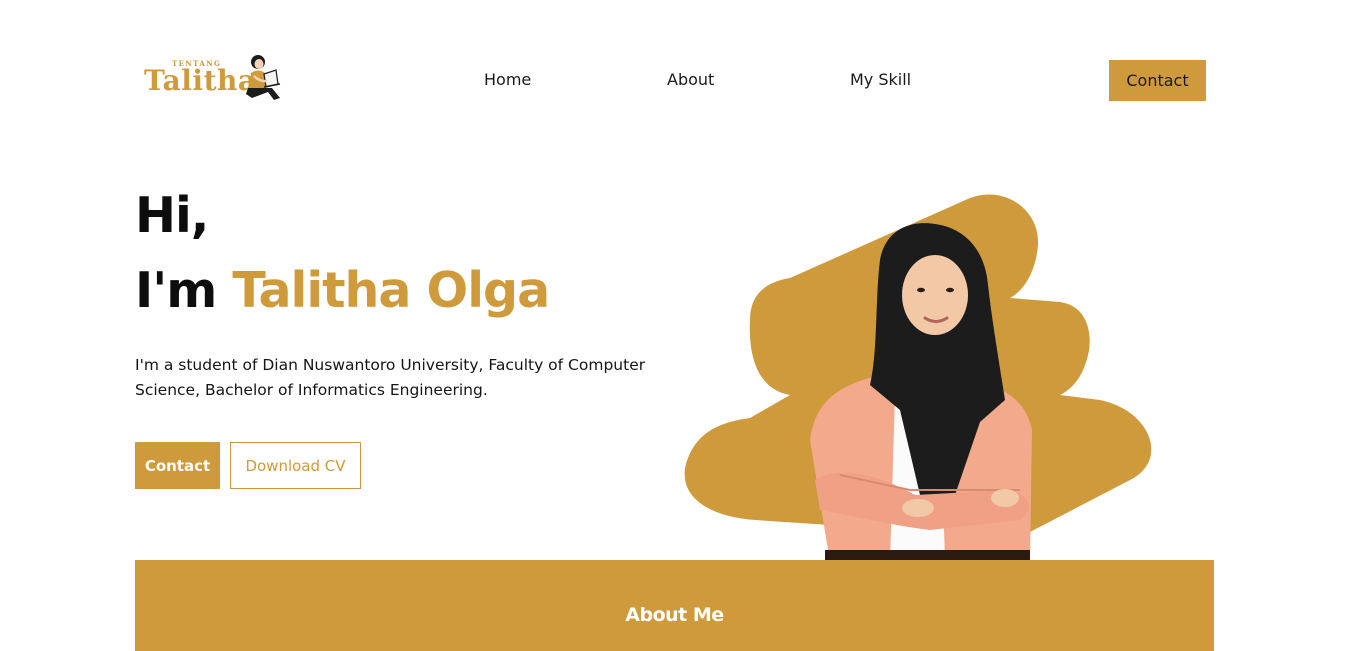  Describe the element at coordinates (935, 295) in the screenshot. I see `face-shape` at that location.